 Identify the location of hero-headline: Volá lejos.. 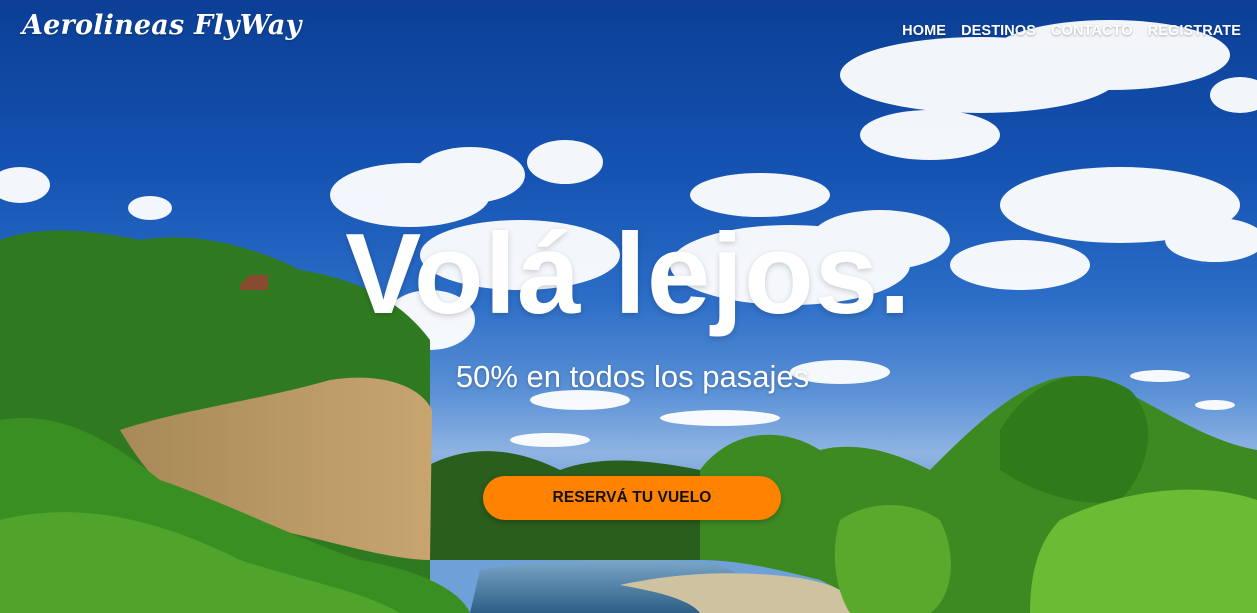
(628, 274).